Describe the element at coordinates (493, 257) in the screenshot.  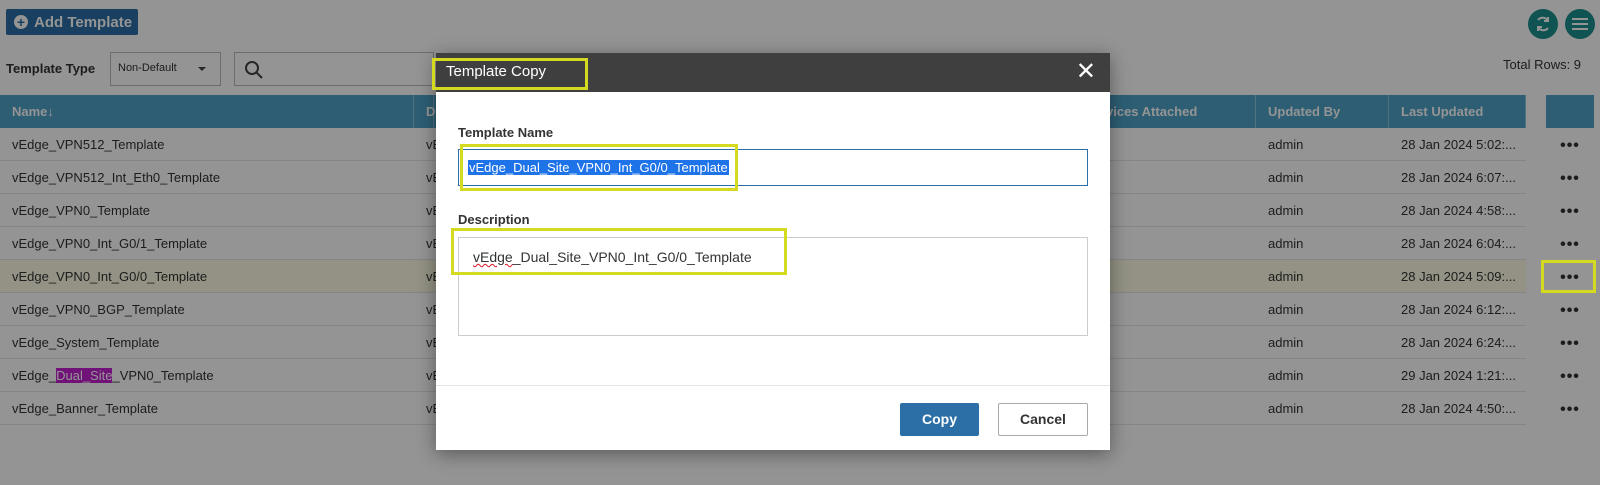
I see `description-value-prefix: vEdge` at that location.